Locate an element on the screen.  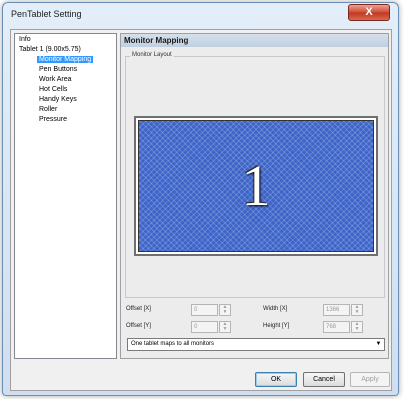
tree-item-label: Monitor Mapping is located at coordinates (65, 59).